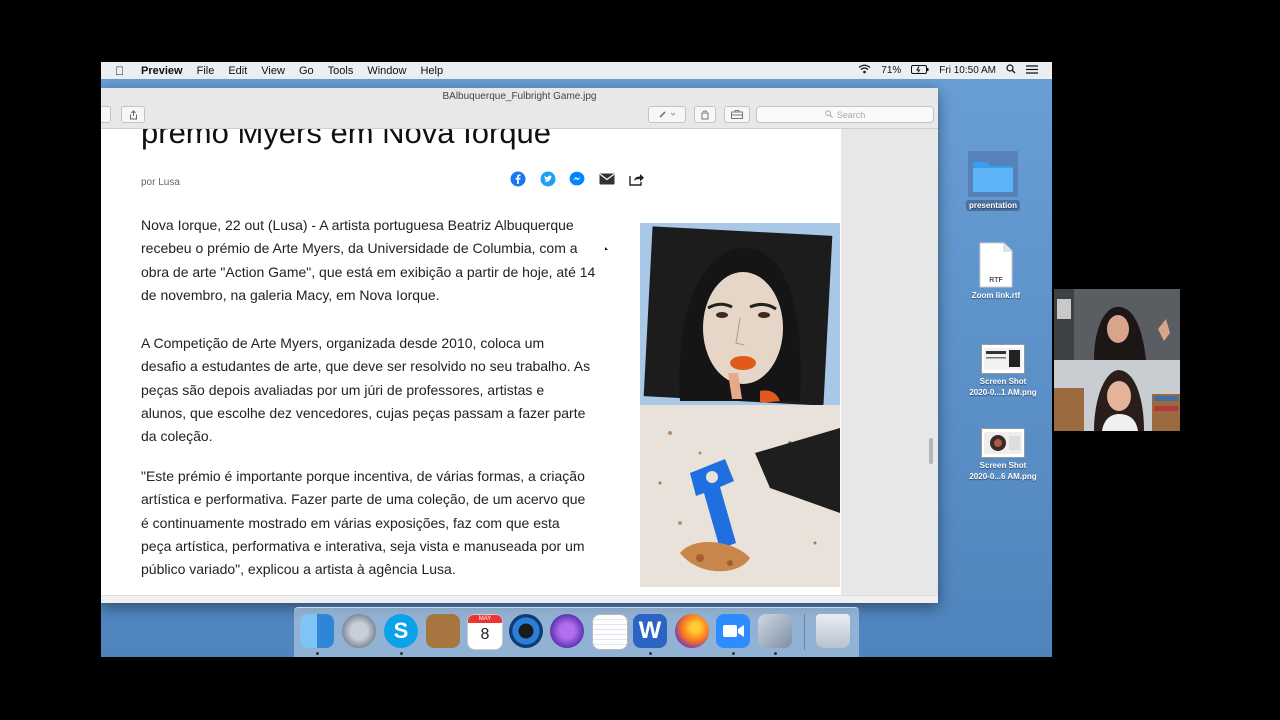  Describe the element at coordinates (160, 182) in the screenshot. I see `article-byline: por Lusa` at that location.